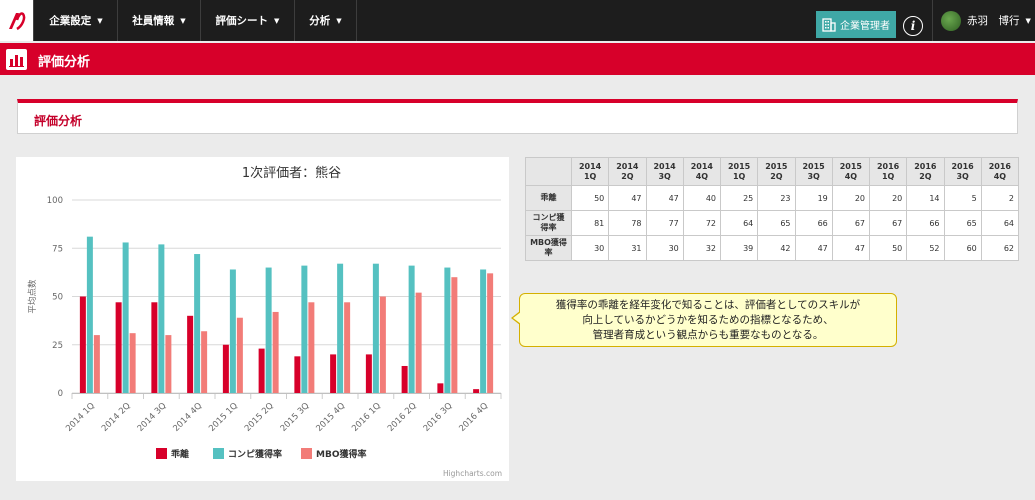  Describe the element at coordinates (856, 24) in the screenshot. I see `company-admin-button: 企業管理者` at that location.